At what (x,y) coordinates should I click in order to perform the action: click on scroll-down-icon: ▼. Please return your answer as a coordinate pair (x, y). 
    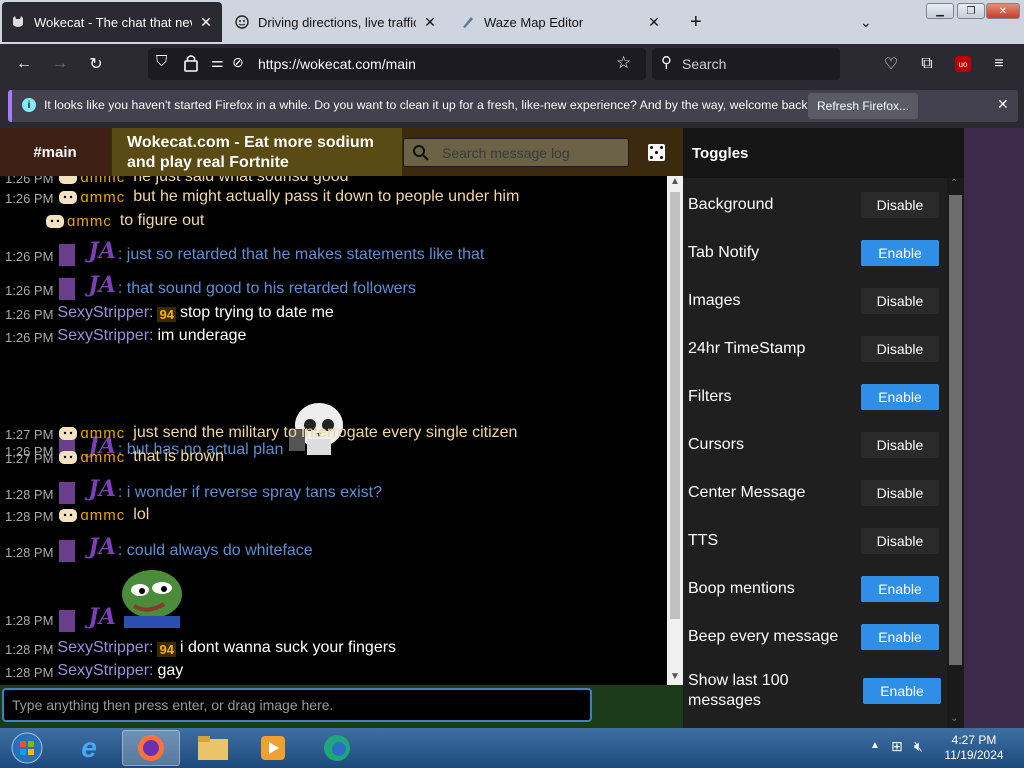
    Looking at the image, I should click on (675, 676).